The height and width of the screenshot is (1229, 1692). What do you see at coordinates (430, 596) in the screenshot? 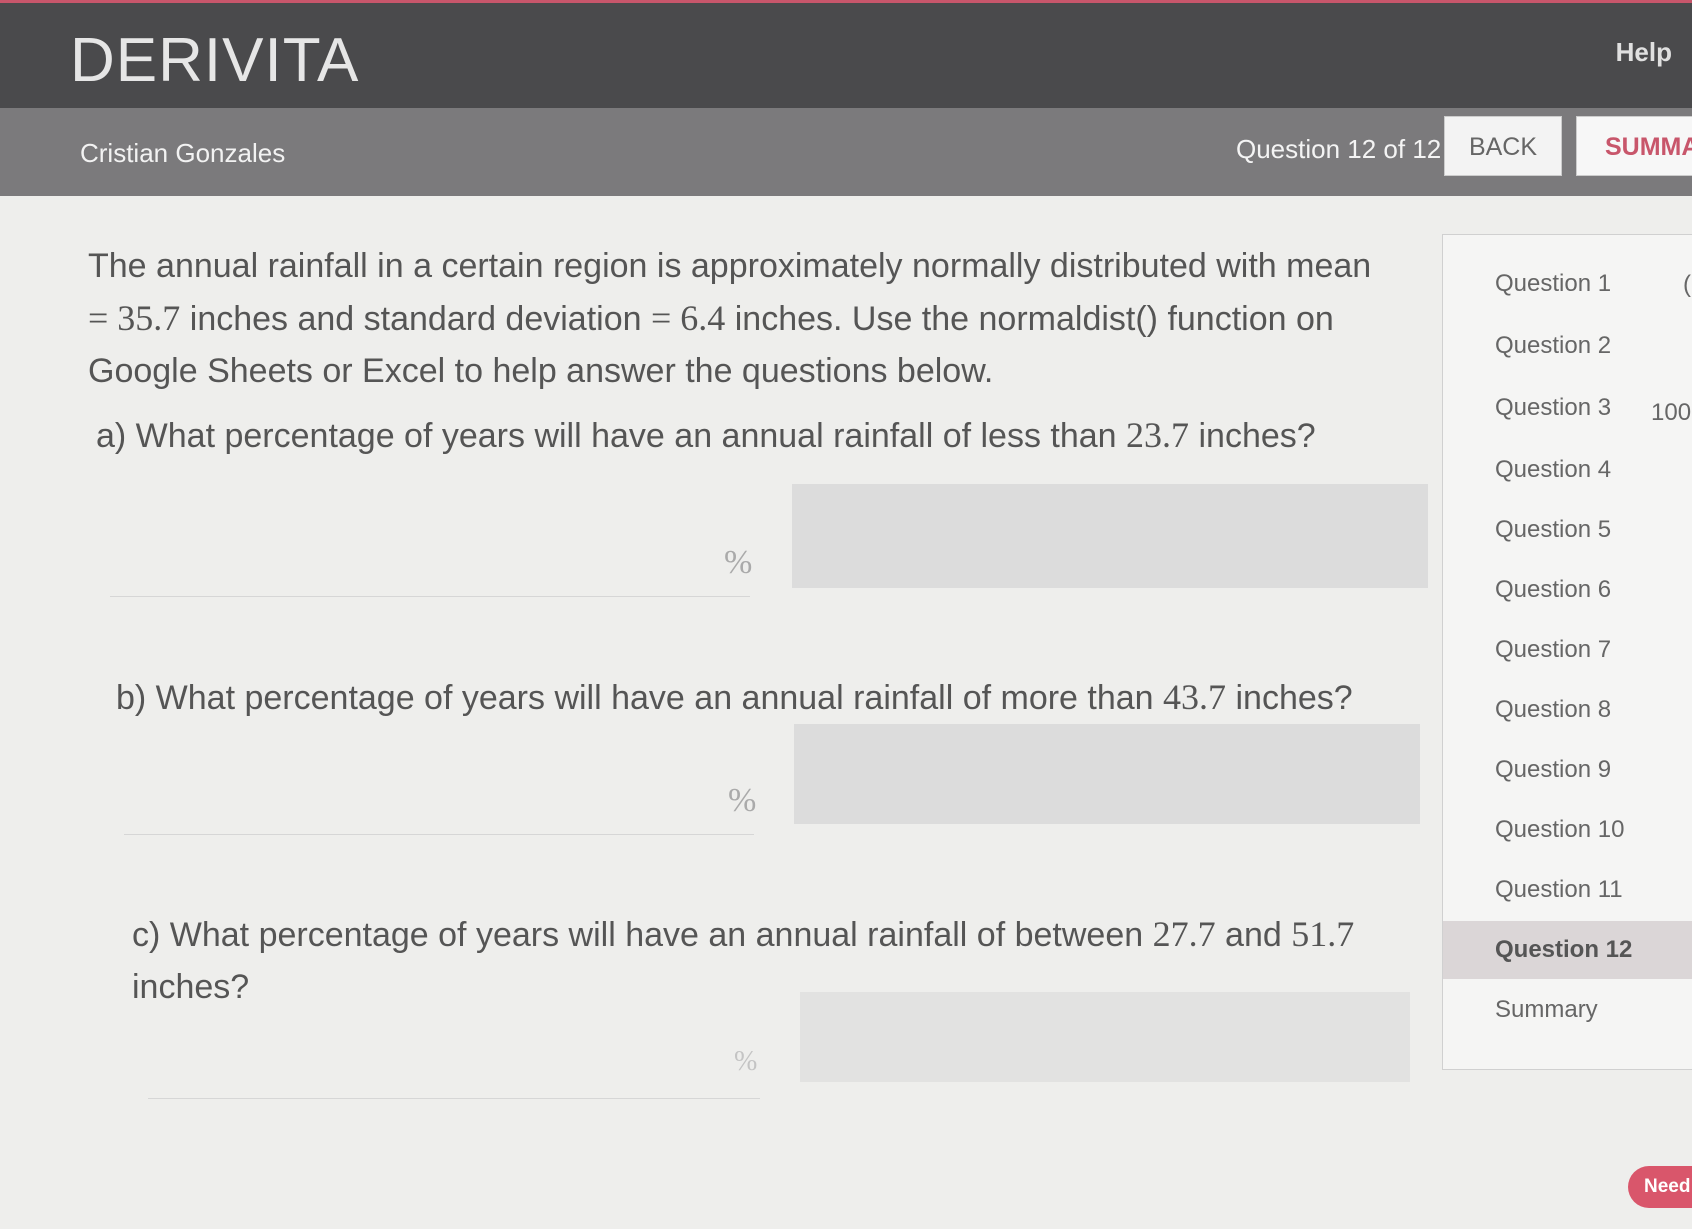
I see `answer-a-input` at bounding box center [430, 596].